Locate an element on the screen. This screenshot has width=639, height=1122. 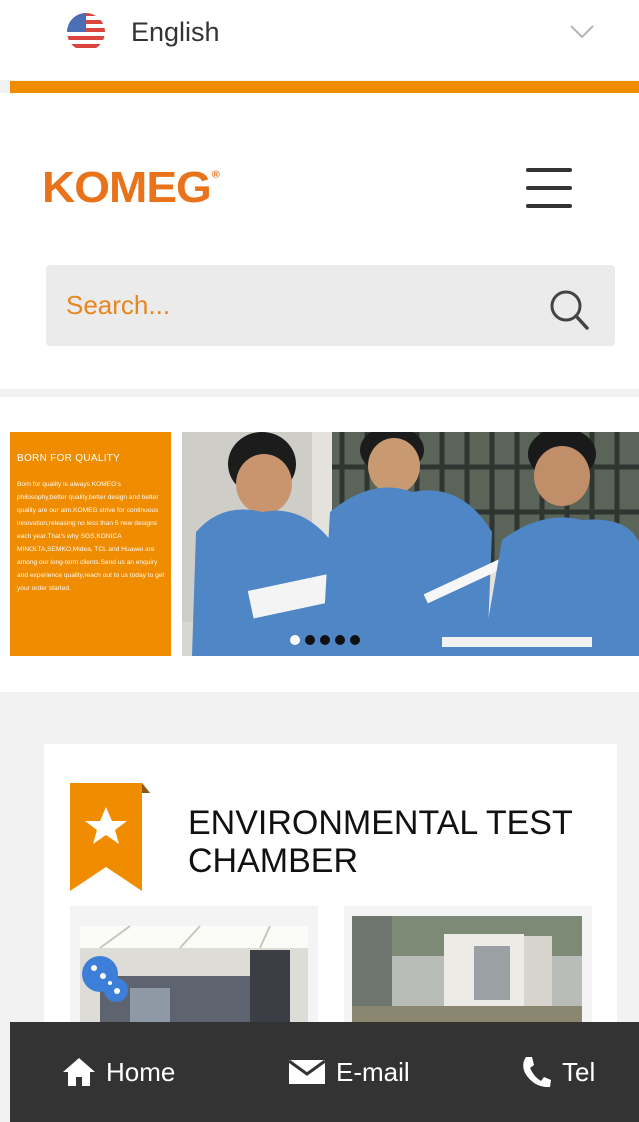
komeg-logo: KOMEG® is located at coordinates (131, 186).